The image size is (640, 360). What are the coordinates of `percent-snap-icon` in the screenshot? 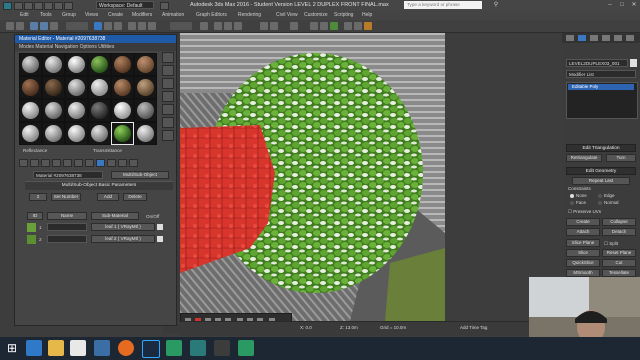 It's located at (238, 26).